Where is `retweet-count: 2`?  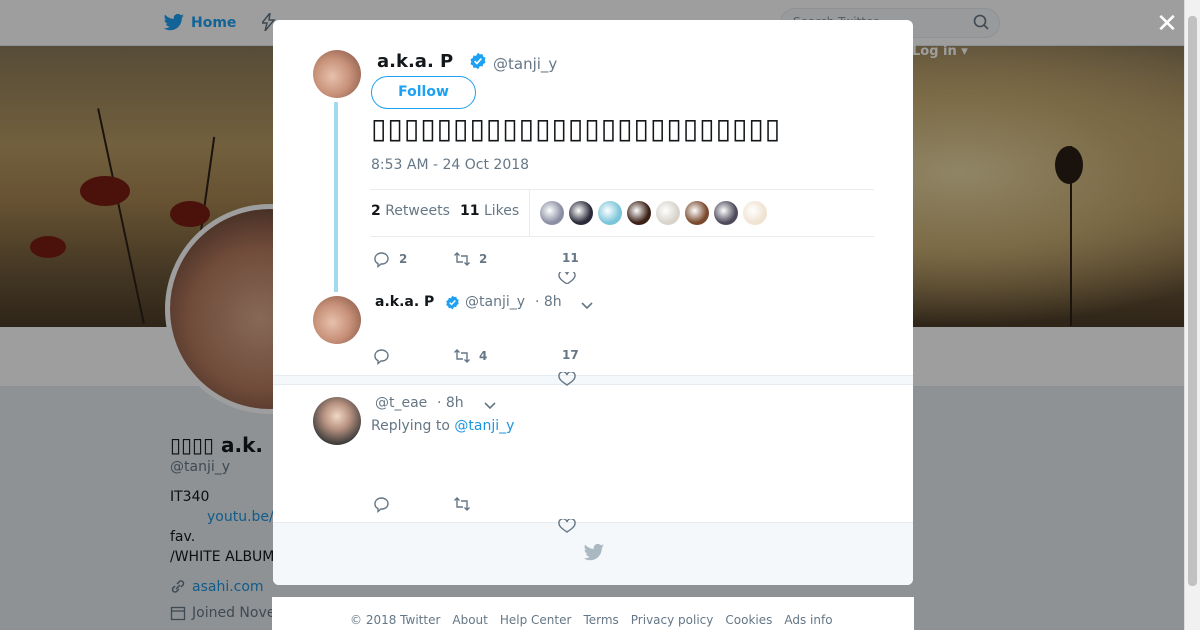
retweet-count: 2 is located at coordinates (483, 259).